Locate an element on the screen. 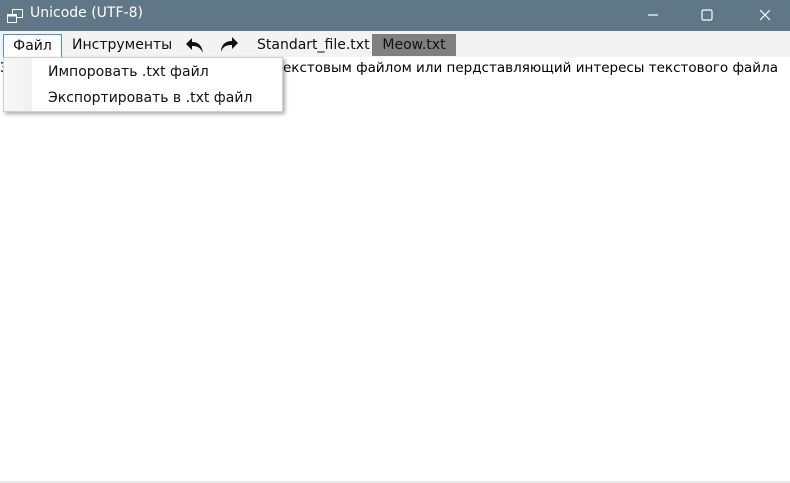 The width and height of the screenshot is (790, 483). tab-meow: Meow.txt is located at coordinates (414, 45).